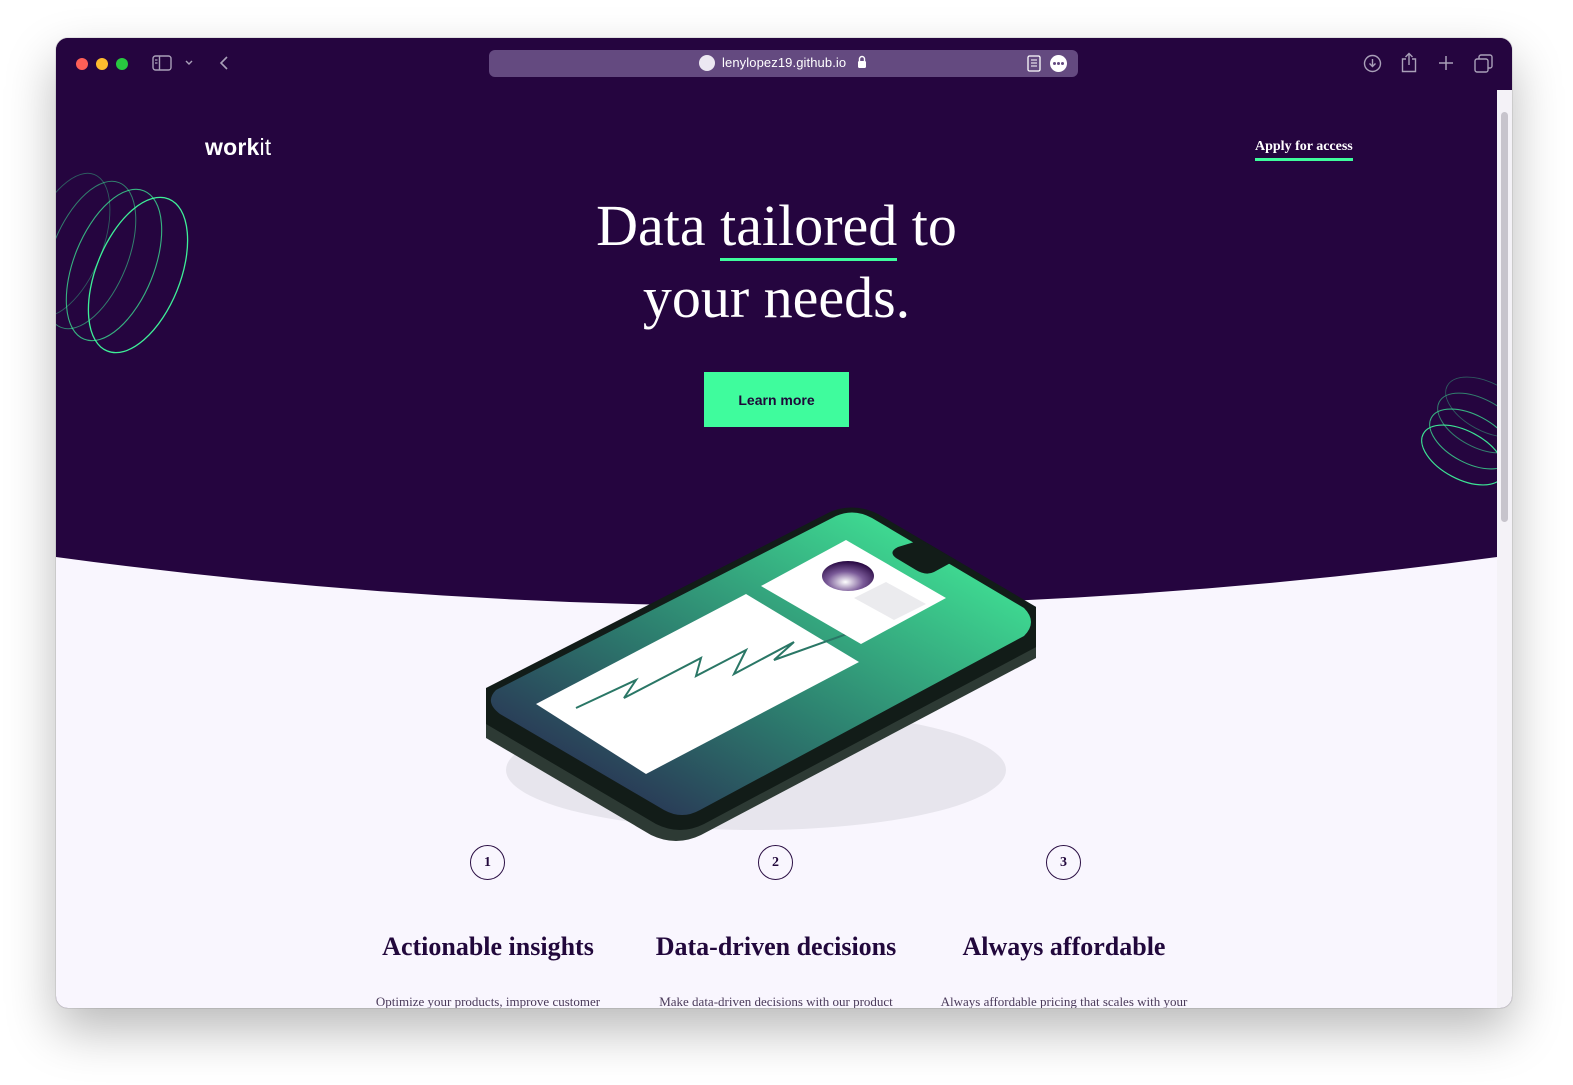  I want to click on headline-highlight: tailored, so click(809, 227).